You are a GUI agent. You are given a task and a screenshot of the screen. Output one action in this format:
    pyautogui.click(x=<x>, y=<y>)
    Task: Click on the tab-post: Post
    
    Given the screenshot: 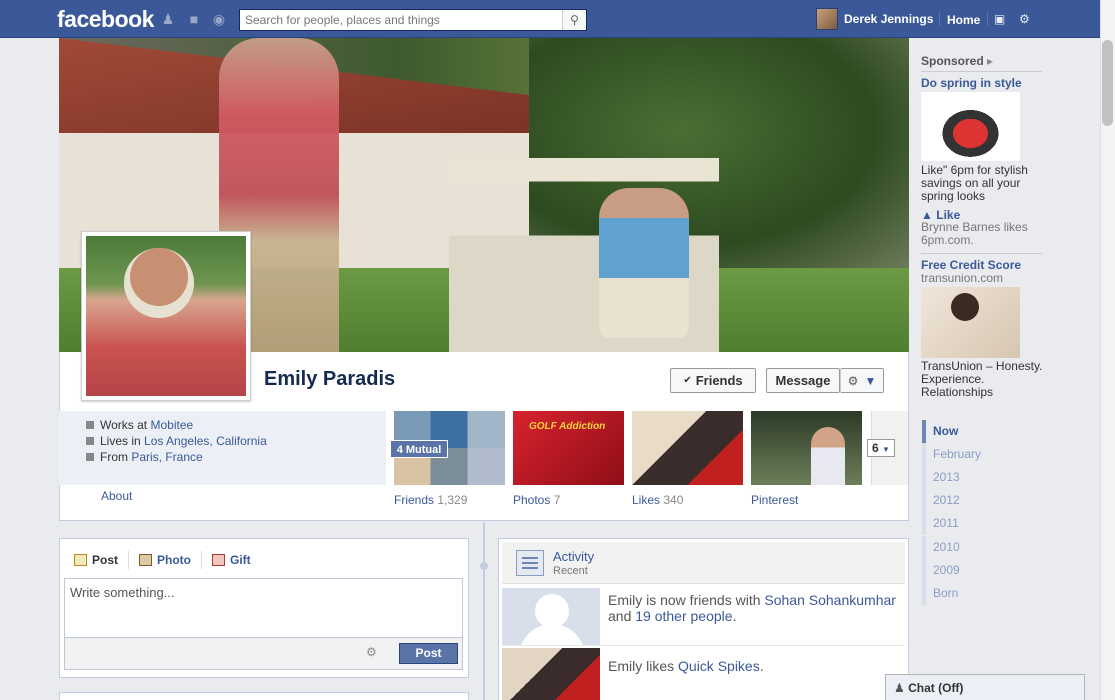 What is the action you would take?
    pyautogui.click(x=102, y=560)
    